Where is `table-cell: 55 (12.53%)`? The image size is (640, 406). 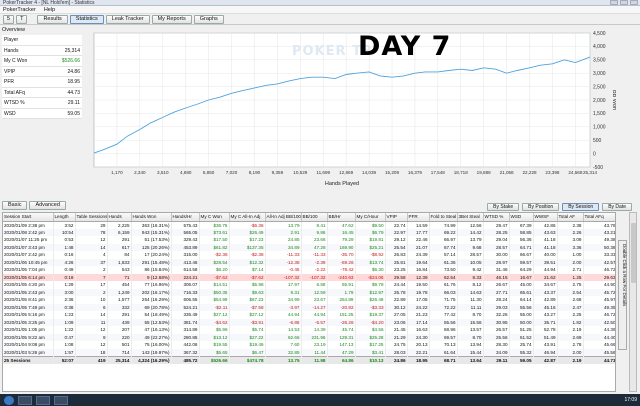 table-cell: 55 (12.53%) is located at coordinates (151, 322).